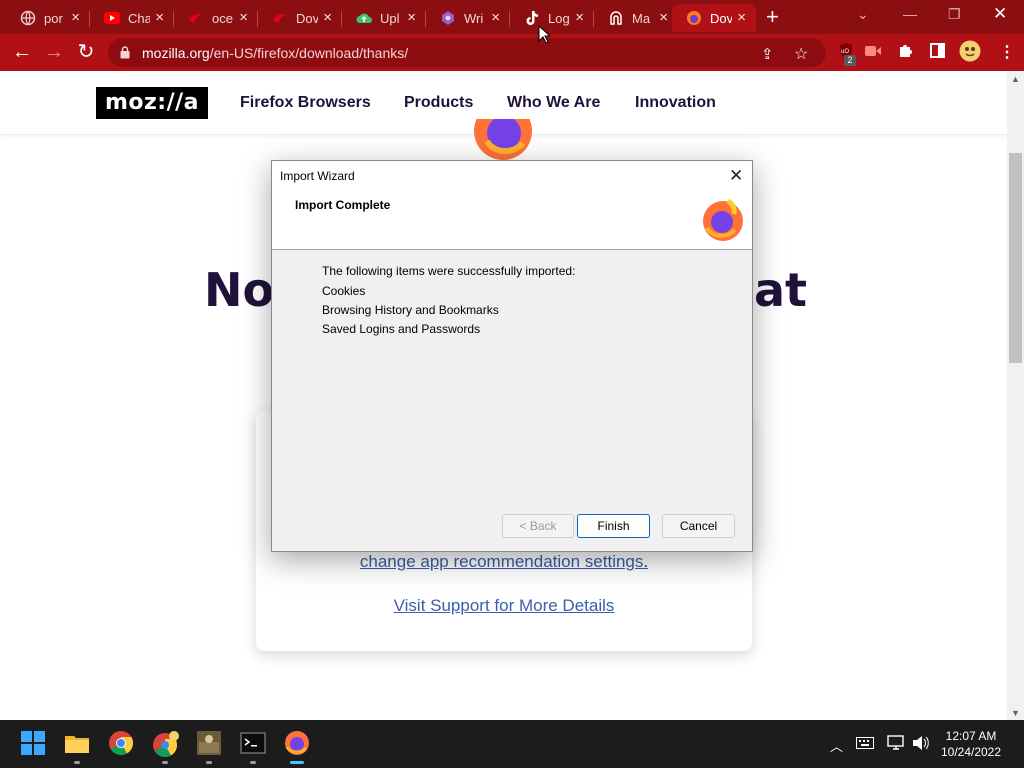  I want to click on extension-badge: 2, so click(850, 60).